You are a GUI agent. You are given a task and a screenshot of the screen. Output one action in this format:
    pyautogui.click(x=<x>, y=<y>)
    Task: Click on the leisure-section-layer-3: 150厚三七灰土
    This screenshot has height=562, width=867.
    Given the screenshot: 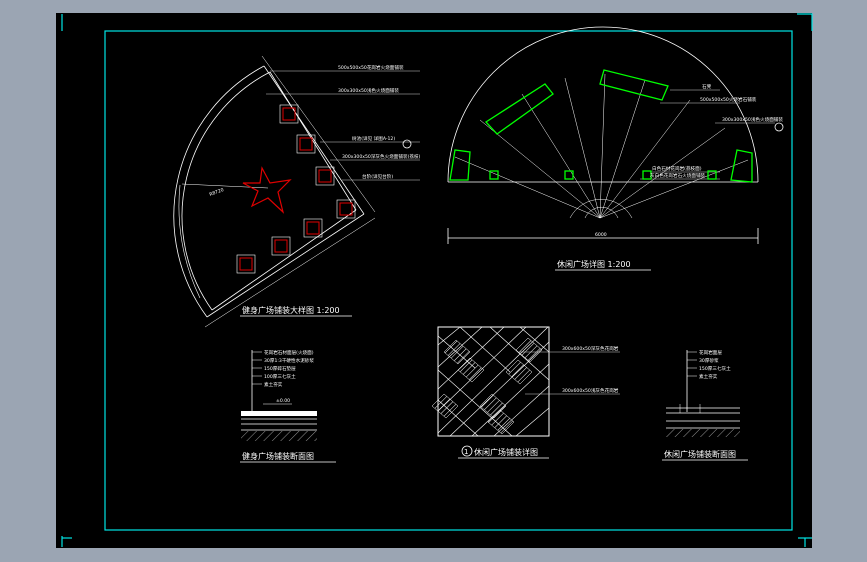 What is the action you would take?
    pyautogui.click(x=715, y=368)
    